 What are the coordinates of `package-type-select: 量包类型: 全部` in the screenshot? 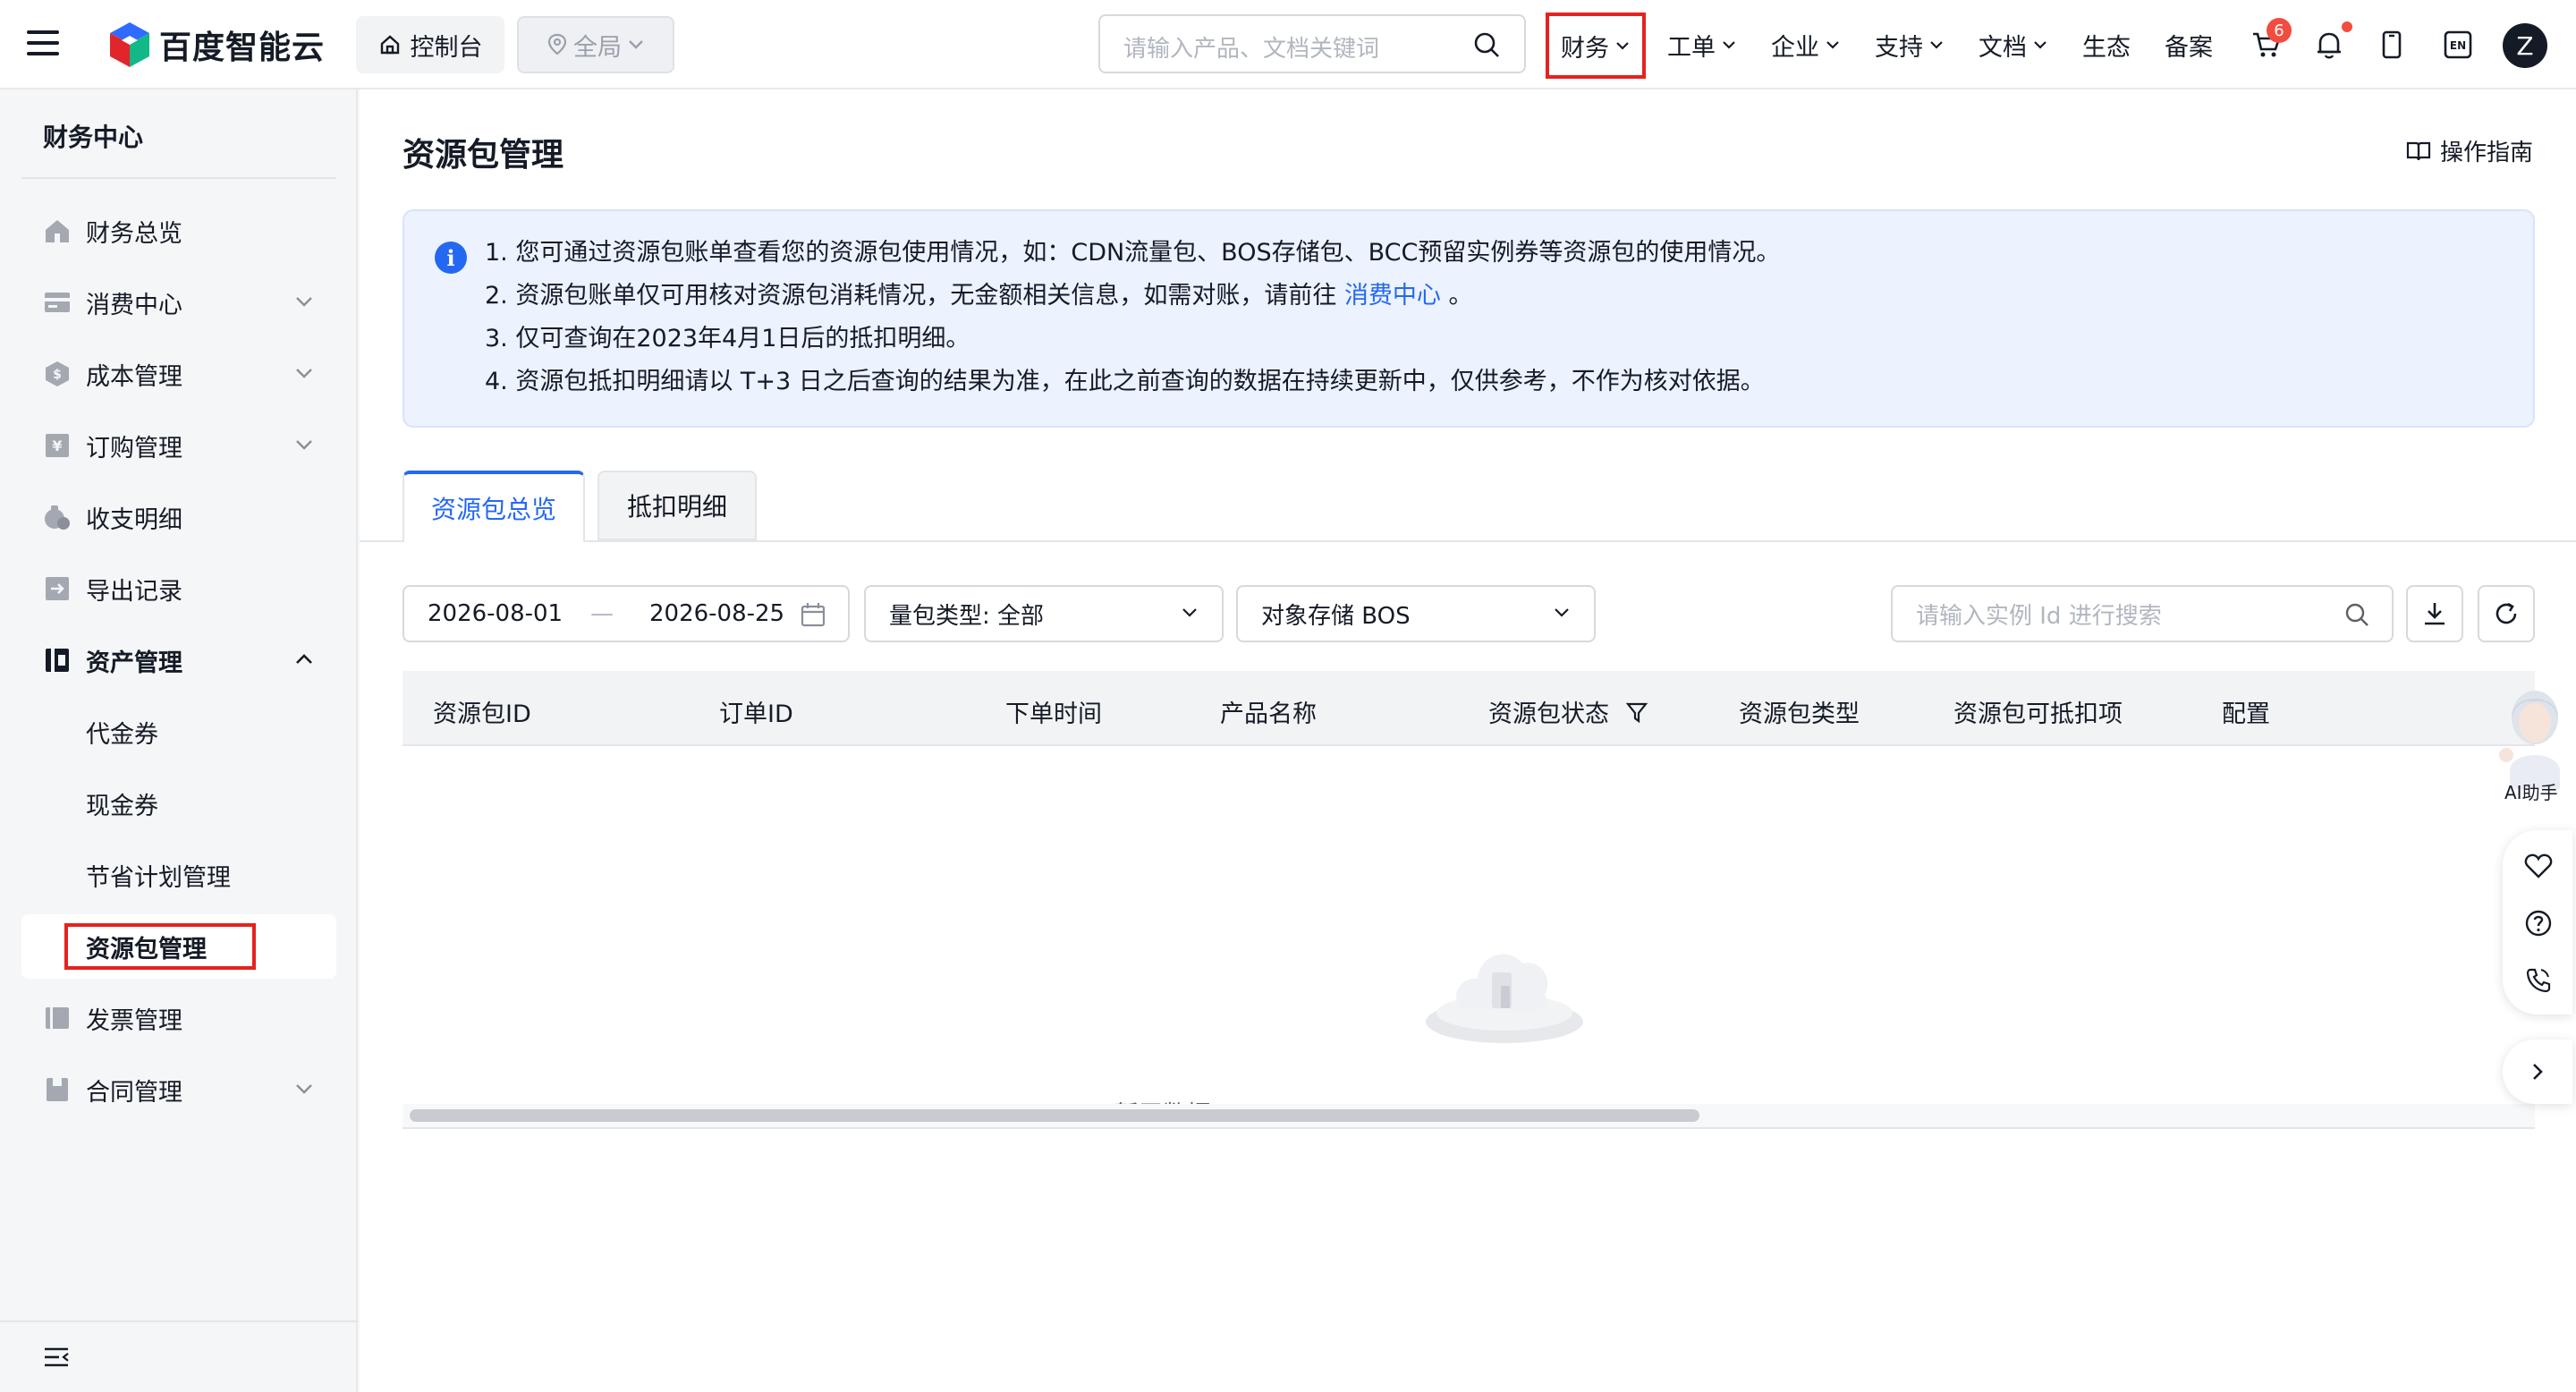 It's located at (1044, 613).